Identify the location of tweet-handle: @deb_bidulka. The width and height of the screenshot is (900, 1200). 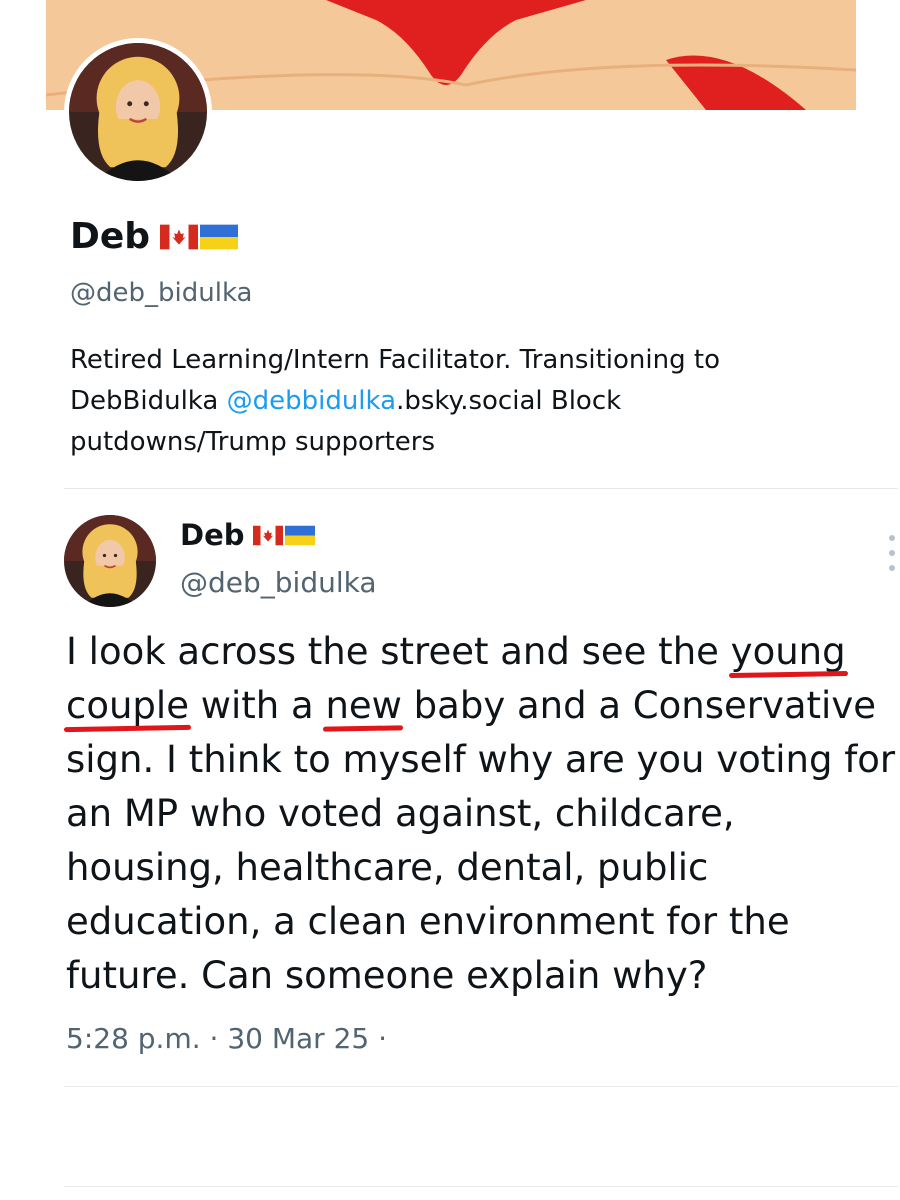
(278, 582).